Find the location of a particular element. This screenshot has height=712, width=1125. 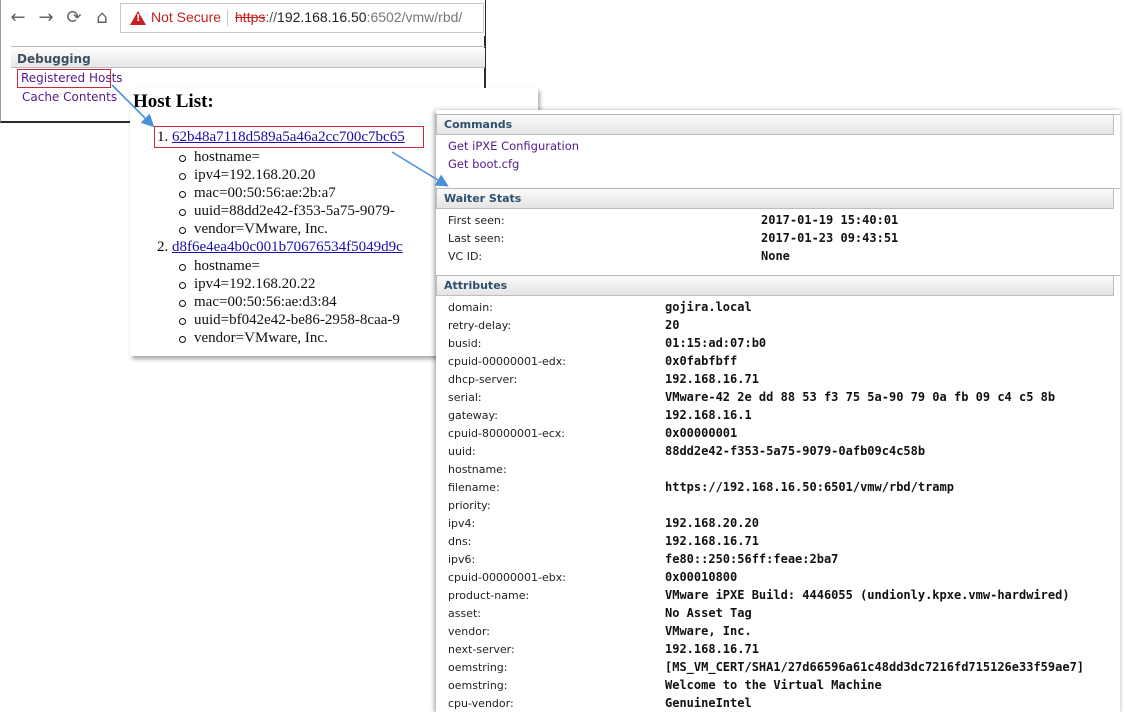

attributes-header: Attributes is located at coordinates (775, 286).